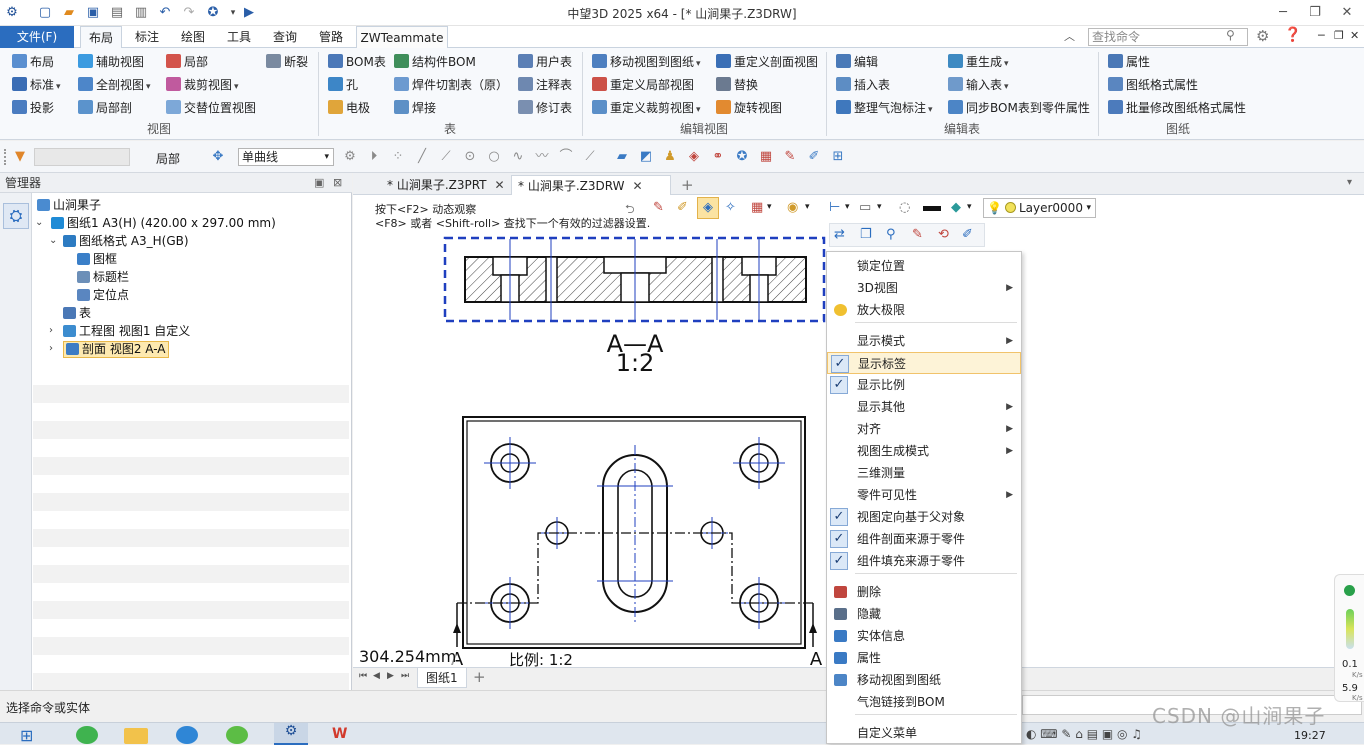 This screenshot has width=1364, height=745. Describe the element at coordinates (924, 614) in the screenshot. I see `menu-item: 隐藏` at that location.